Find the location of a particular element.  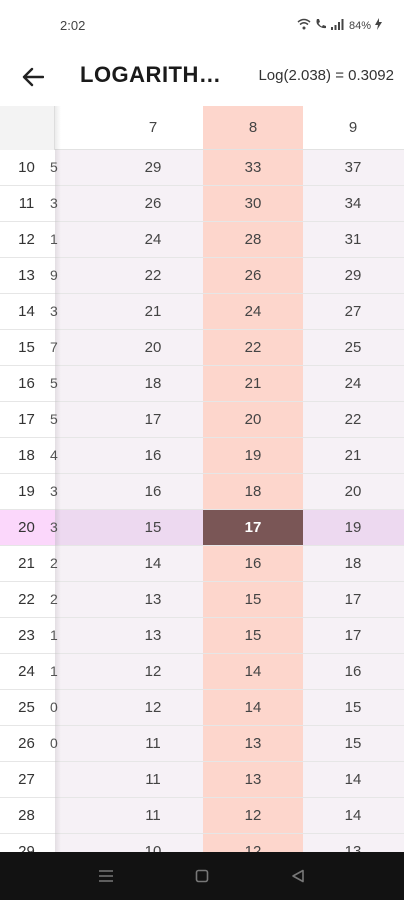

system-back-button is located at coordinates (298, 876).